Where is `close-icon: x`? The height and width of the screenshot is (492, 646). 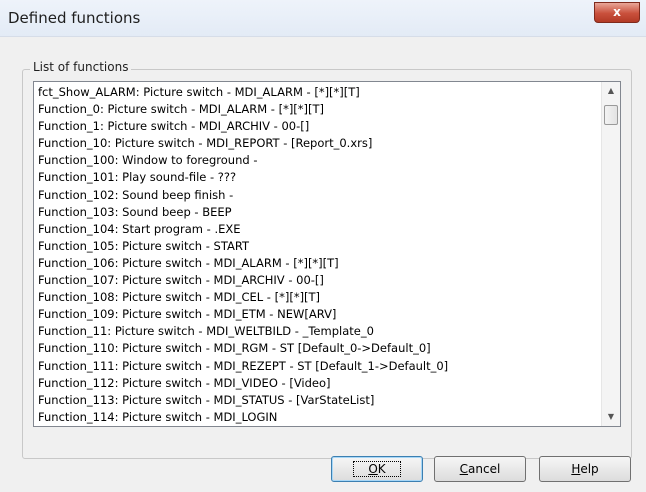 close-icon: x is located at coordinates (617, 12).